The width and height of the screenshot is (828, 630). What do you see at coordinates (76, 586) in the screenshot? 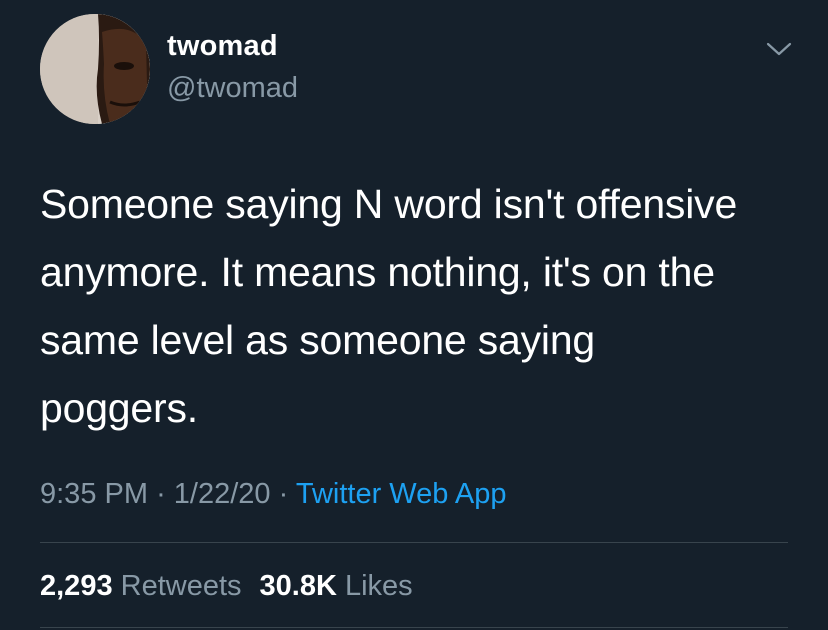
I see `retweets-count: 2,293` at bounding box center [76, 586].